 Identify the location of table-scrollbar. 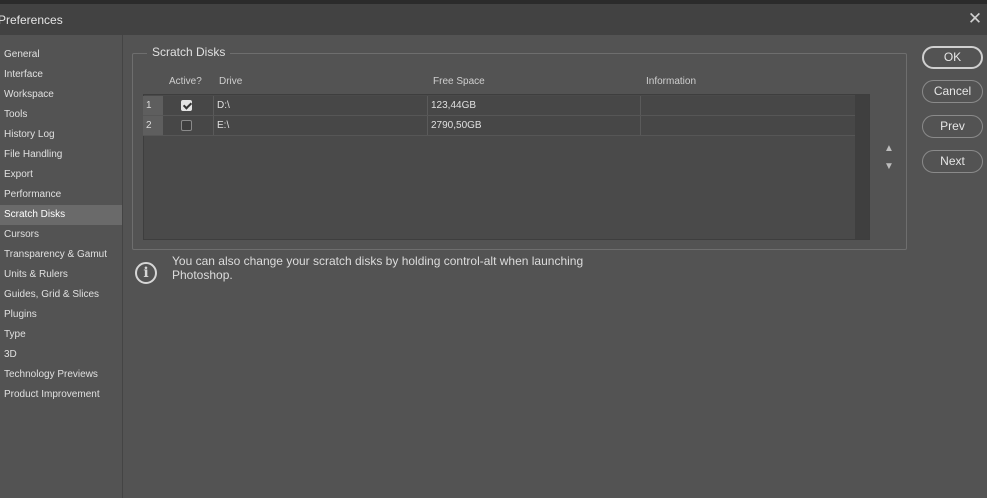
(862, 167).